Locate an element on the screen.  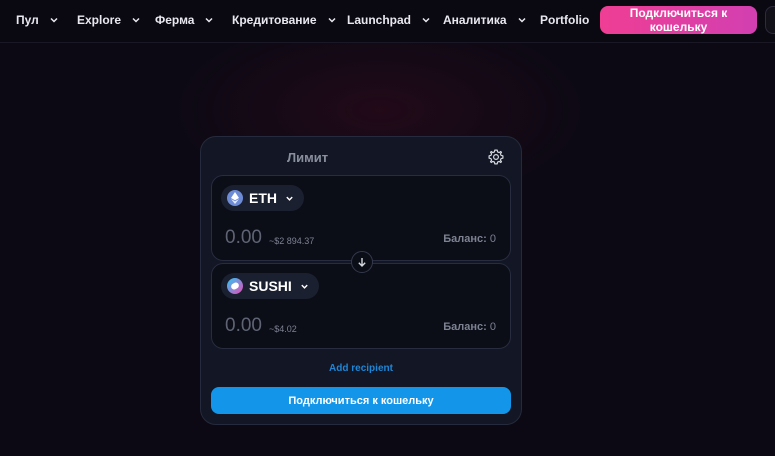
from-amount-input is located at coordinates (245, 238).